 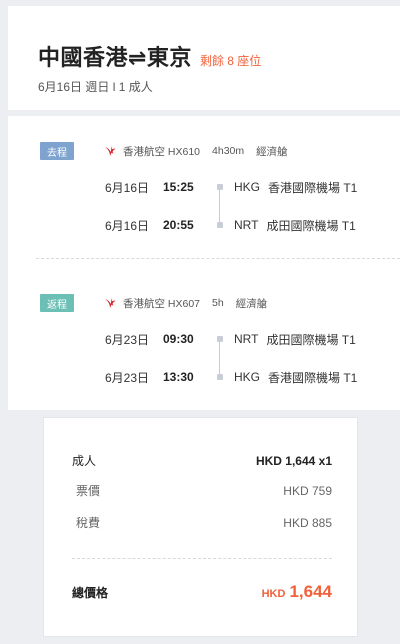 What do you see at coordinates (88, 523) in the screenshot?
I see `tax-label: 稅費` at bounding box center [88, 523].